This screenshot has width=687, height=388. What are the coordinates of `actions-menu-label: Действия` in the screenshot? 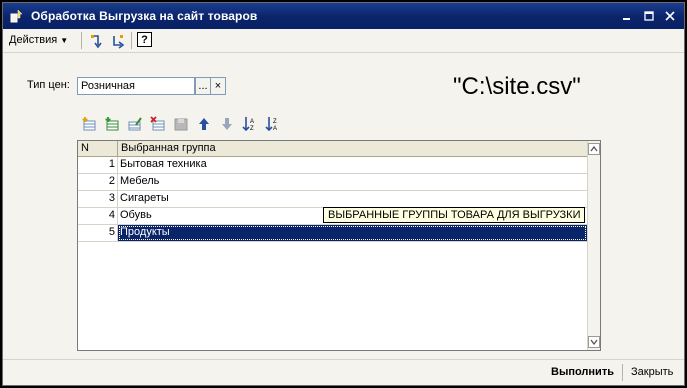 It's located at (33, 40).